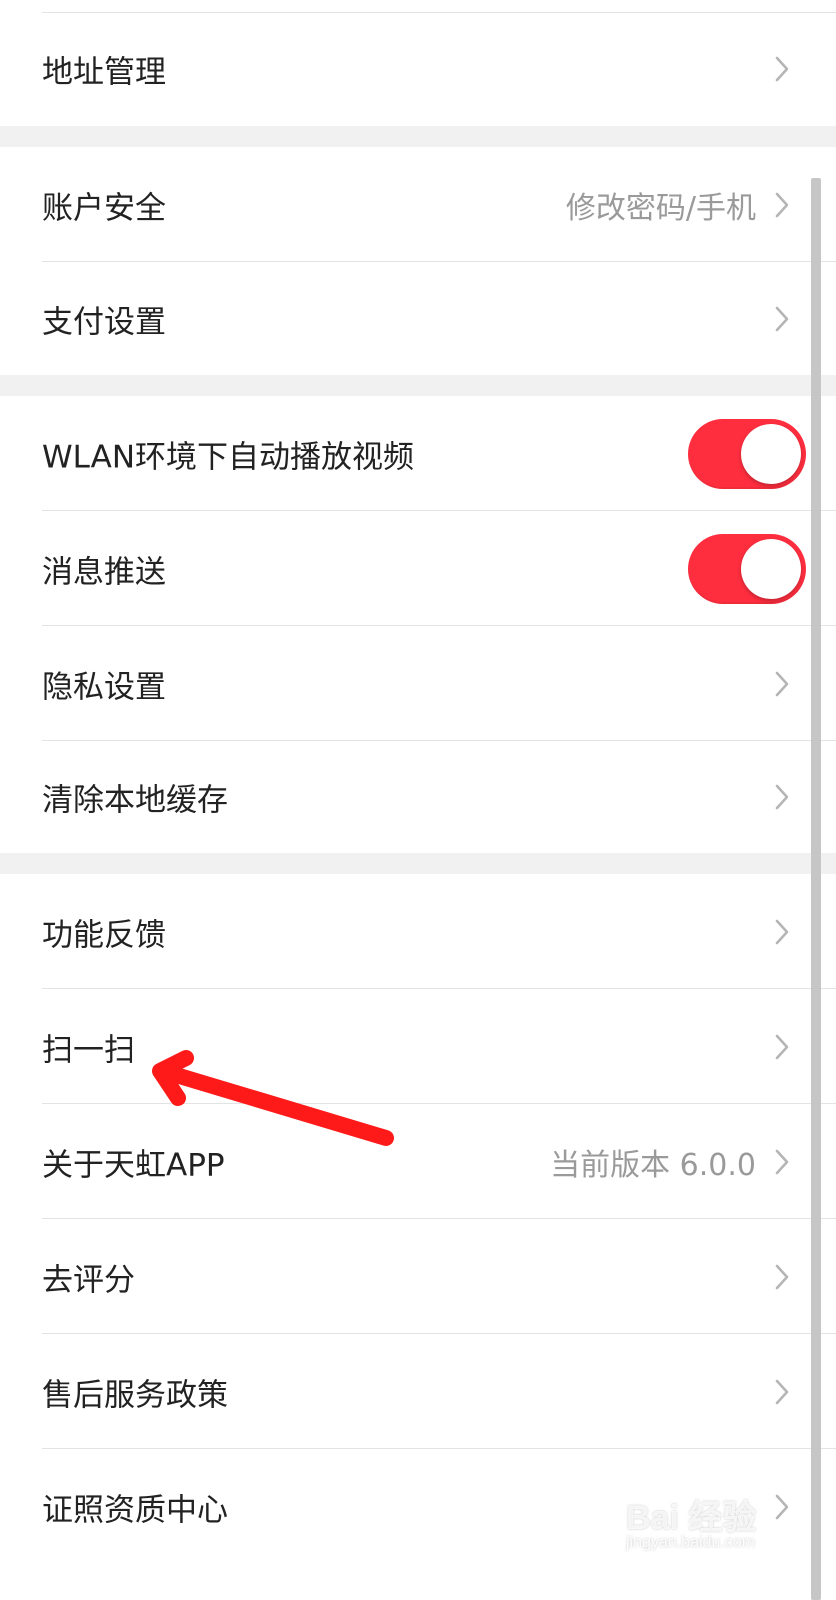 The image size is (836, 1600). Describe the element at coordinates (691, 1518) in the screenshot. I see `watermark-main-text: Bai 经验` at that location.